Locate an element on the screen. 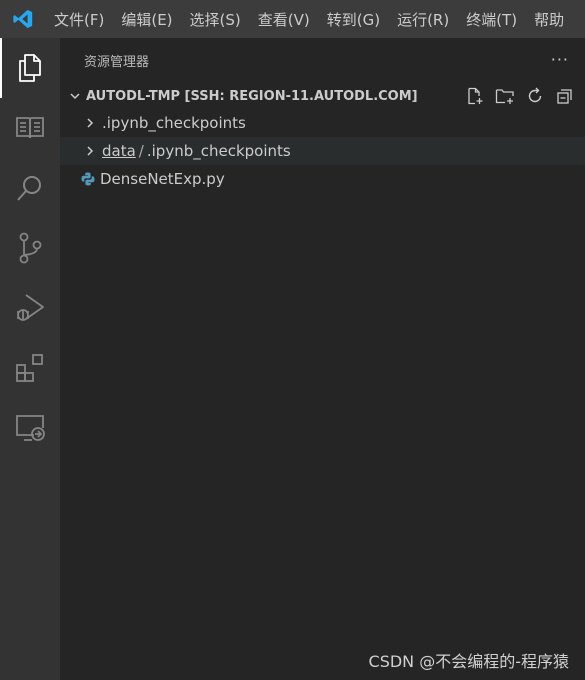  compact-folder-segment-data: data is located at coordinates (119, 151).